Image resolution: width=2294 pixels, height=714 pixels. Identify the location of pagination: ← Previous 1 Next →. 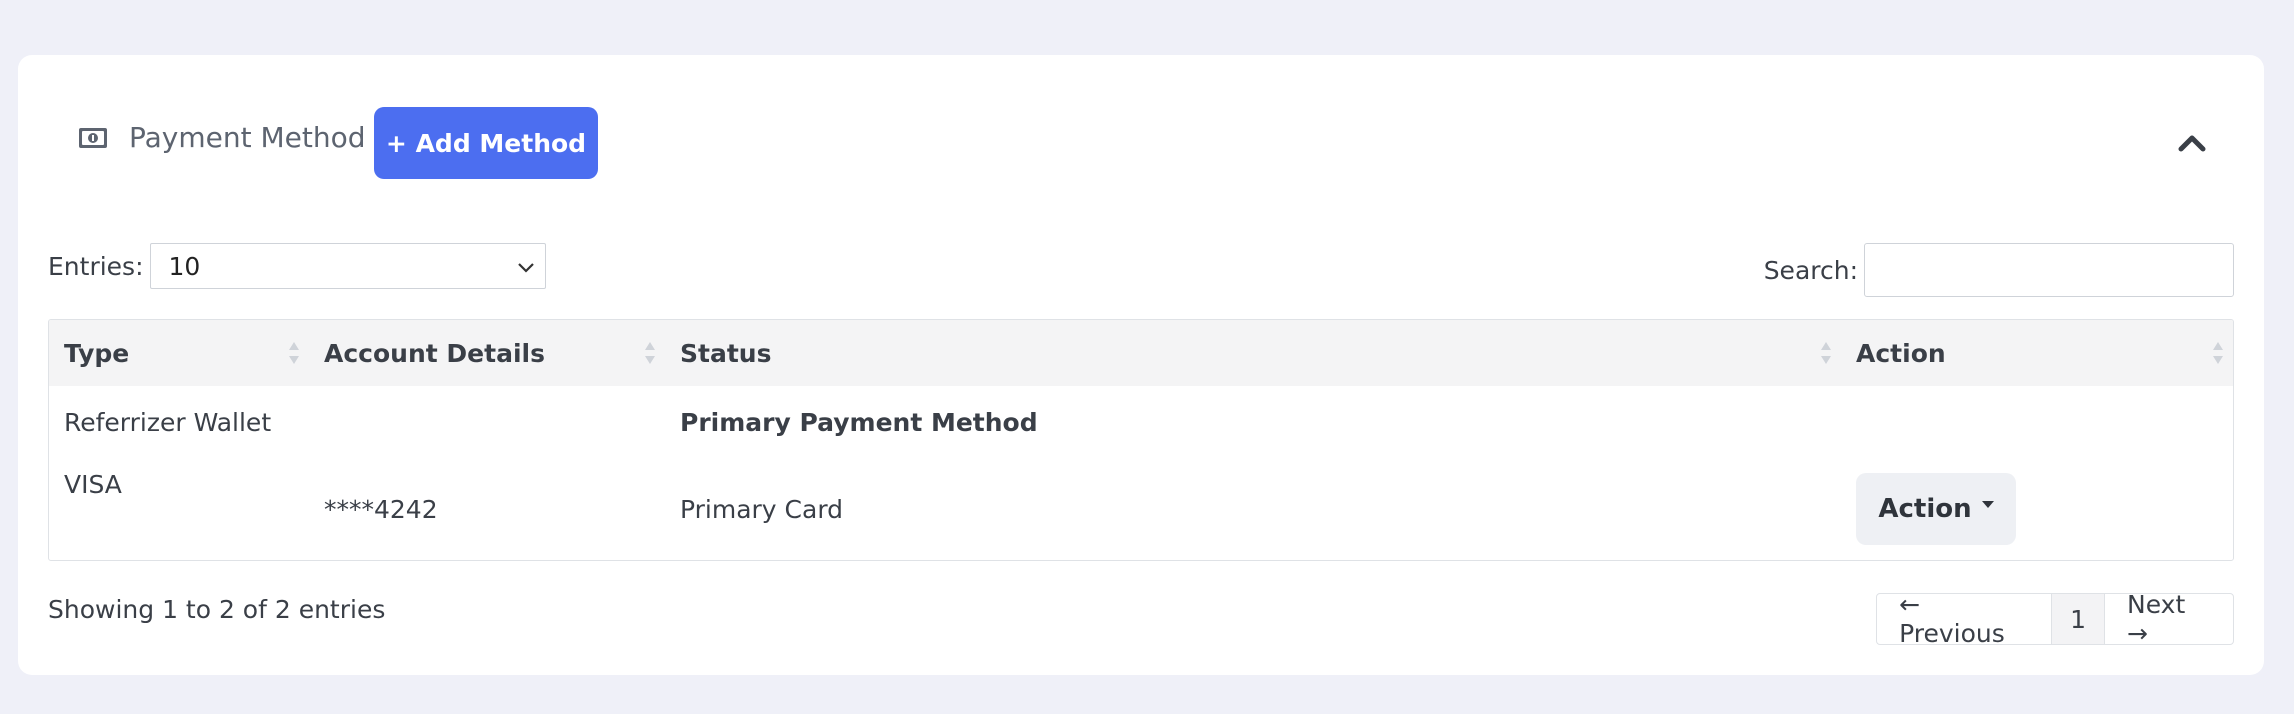
(2055, 619).